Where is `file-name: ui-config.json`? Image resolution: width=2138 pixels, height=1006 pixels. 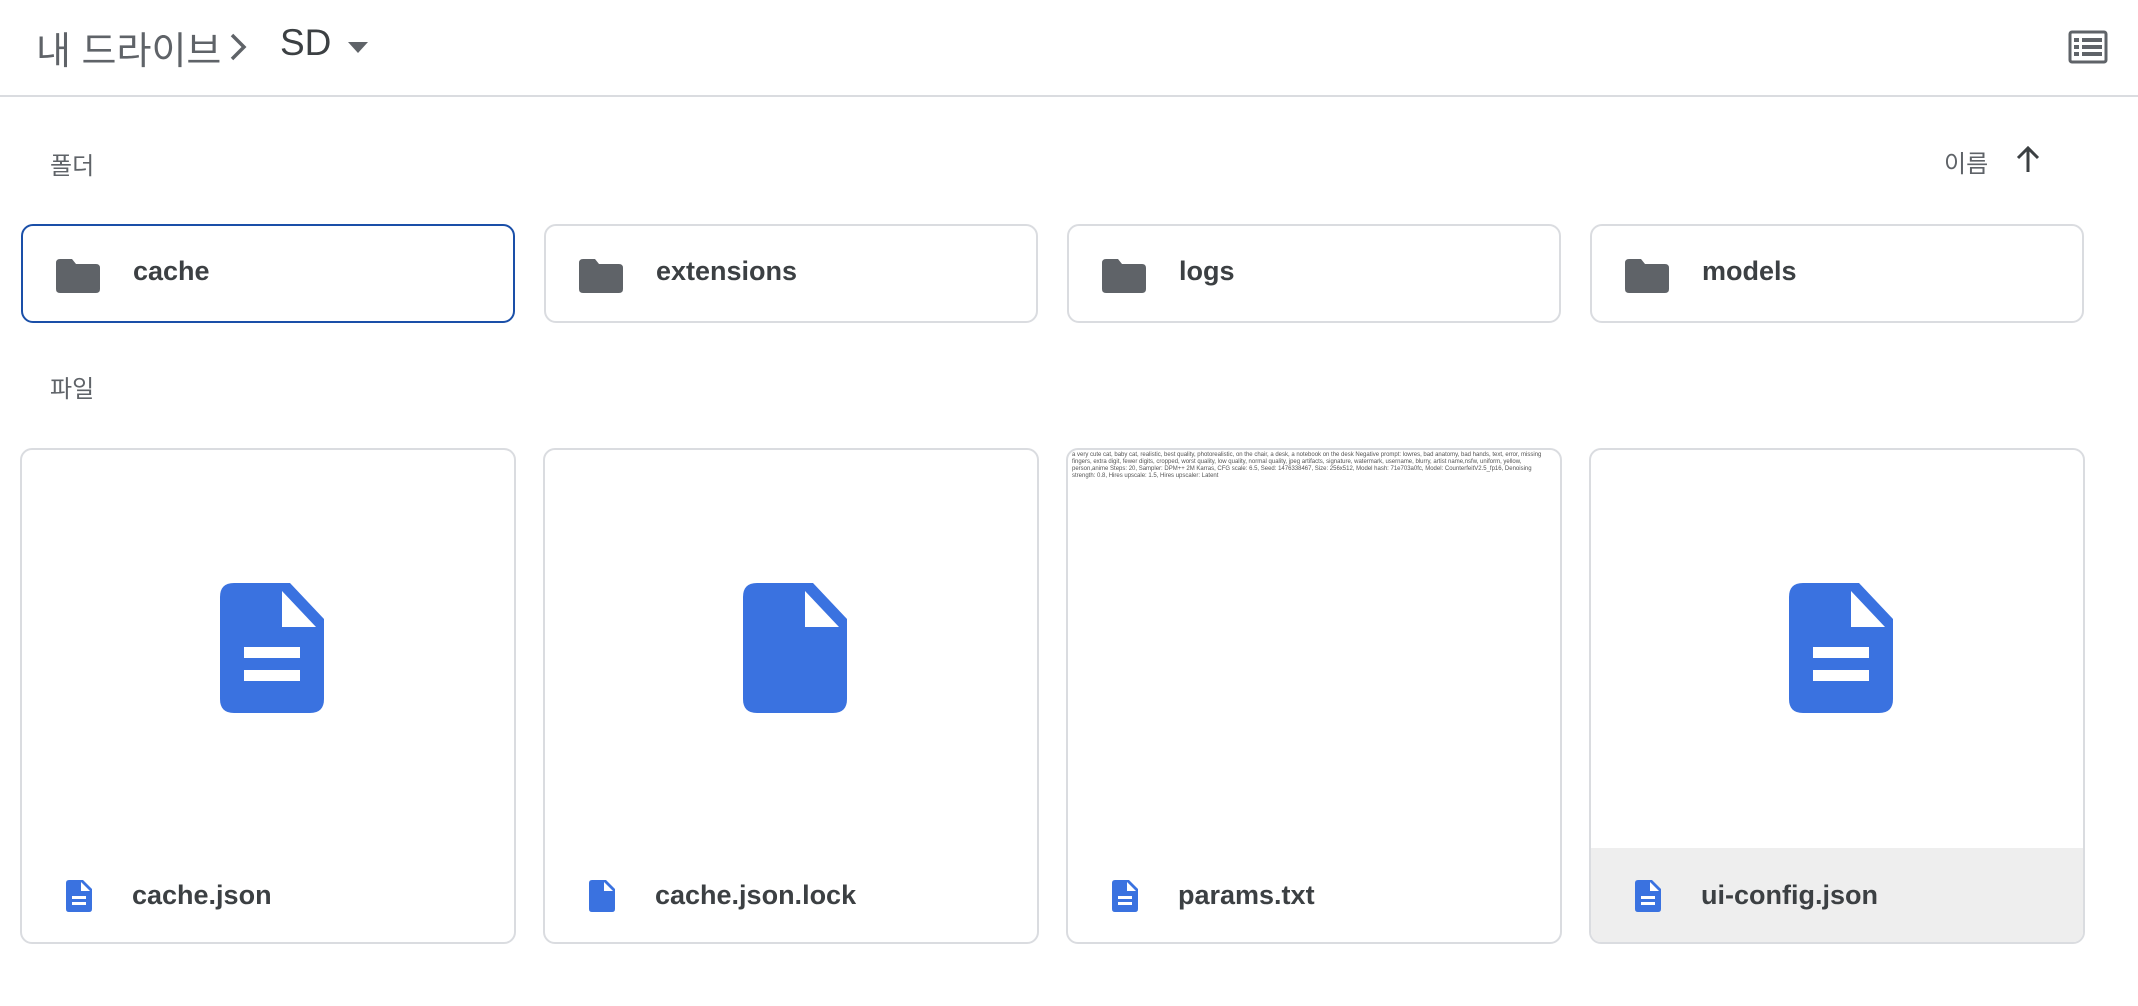
file-name: ui-config.json is located at coordinates (1789, 895).